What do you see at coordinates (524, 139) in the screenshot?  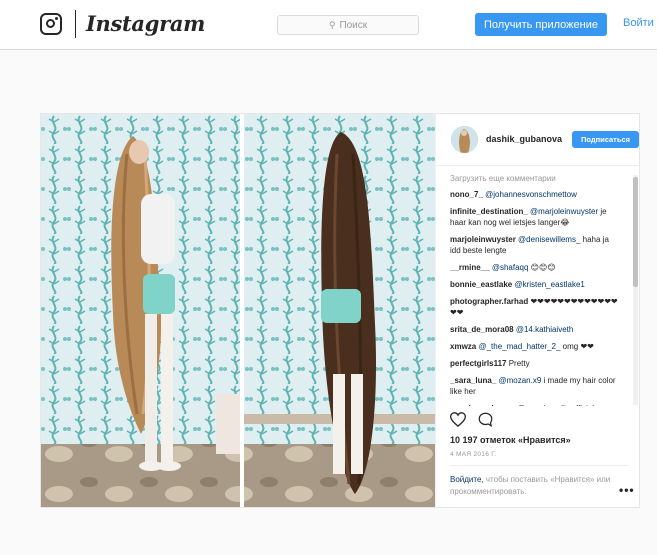 I see `author-username: dashik_gubanova` at bounding box center [524, 139].